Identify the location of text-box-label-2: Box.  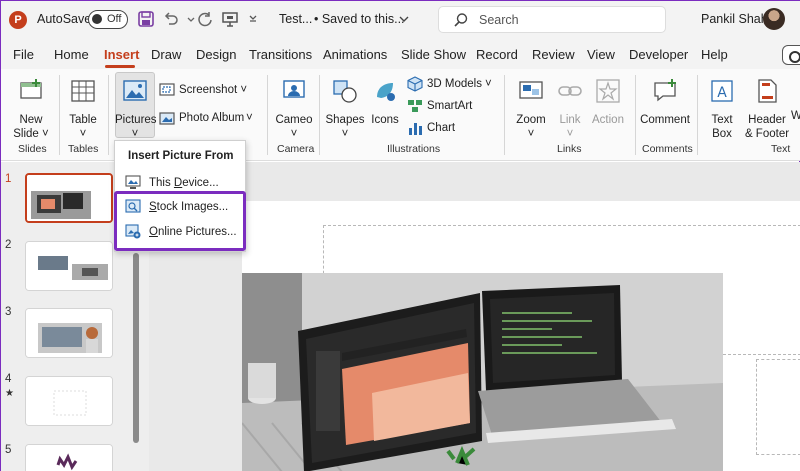
(722, 134).